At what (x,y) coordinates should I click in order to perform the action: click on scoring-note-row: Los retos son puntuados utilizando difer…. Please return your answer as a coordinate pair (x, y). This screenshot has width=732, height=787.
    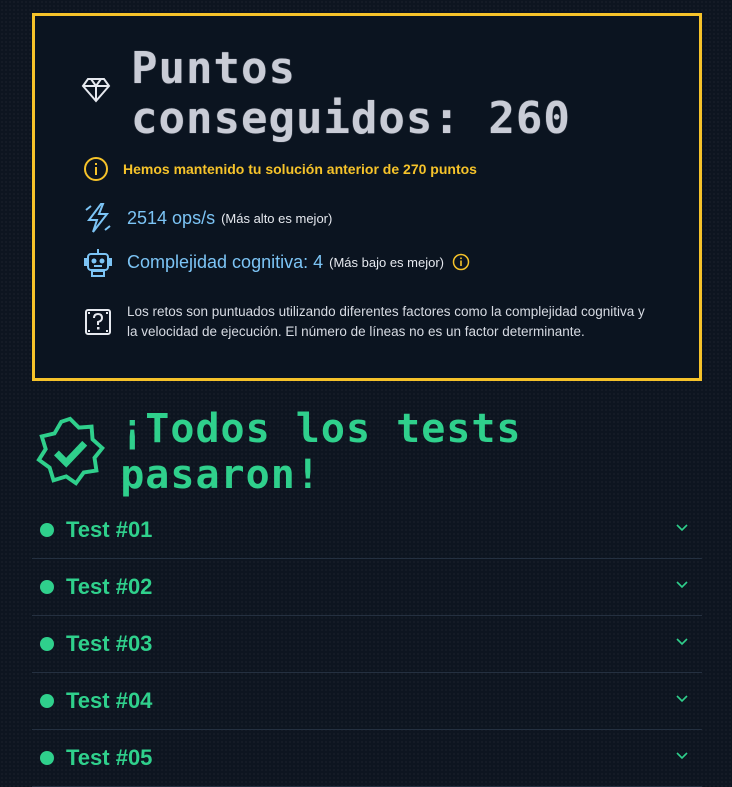
    Looking at the image, I should click on (365, 322).